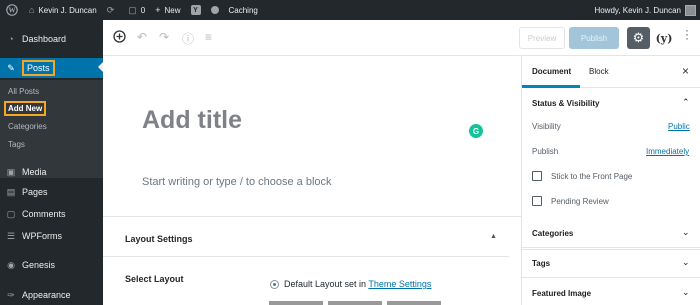  I want to click on yoast-icon: (y), so click(664, 38).